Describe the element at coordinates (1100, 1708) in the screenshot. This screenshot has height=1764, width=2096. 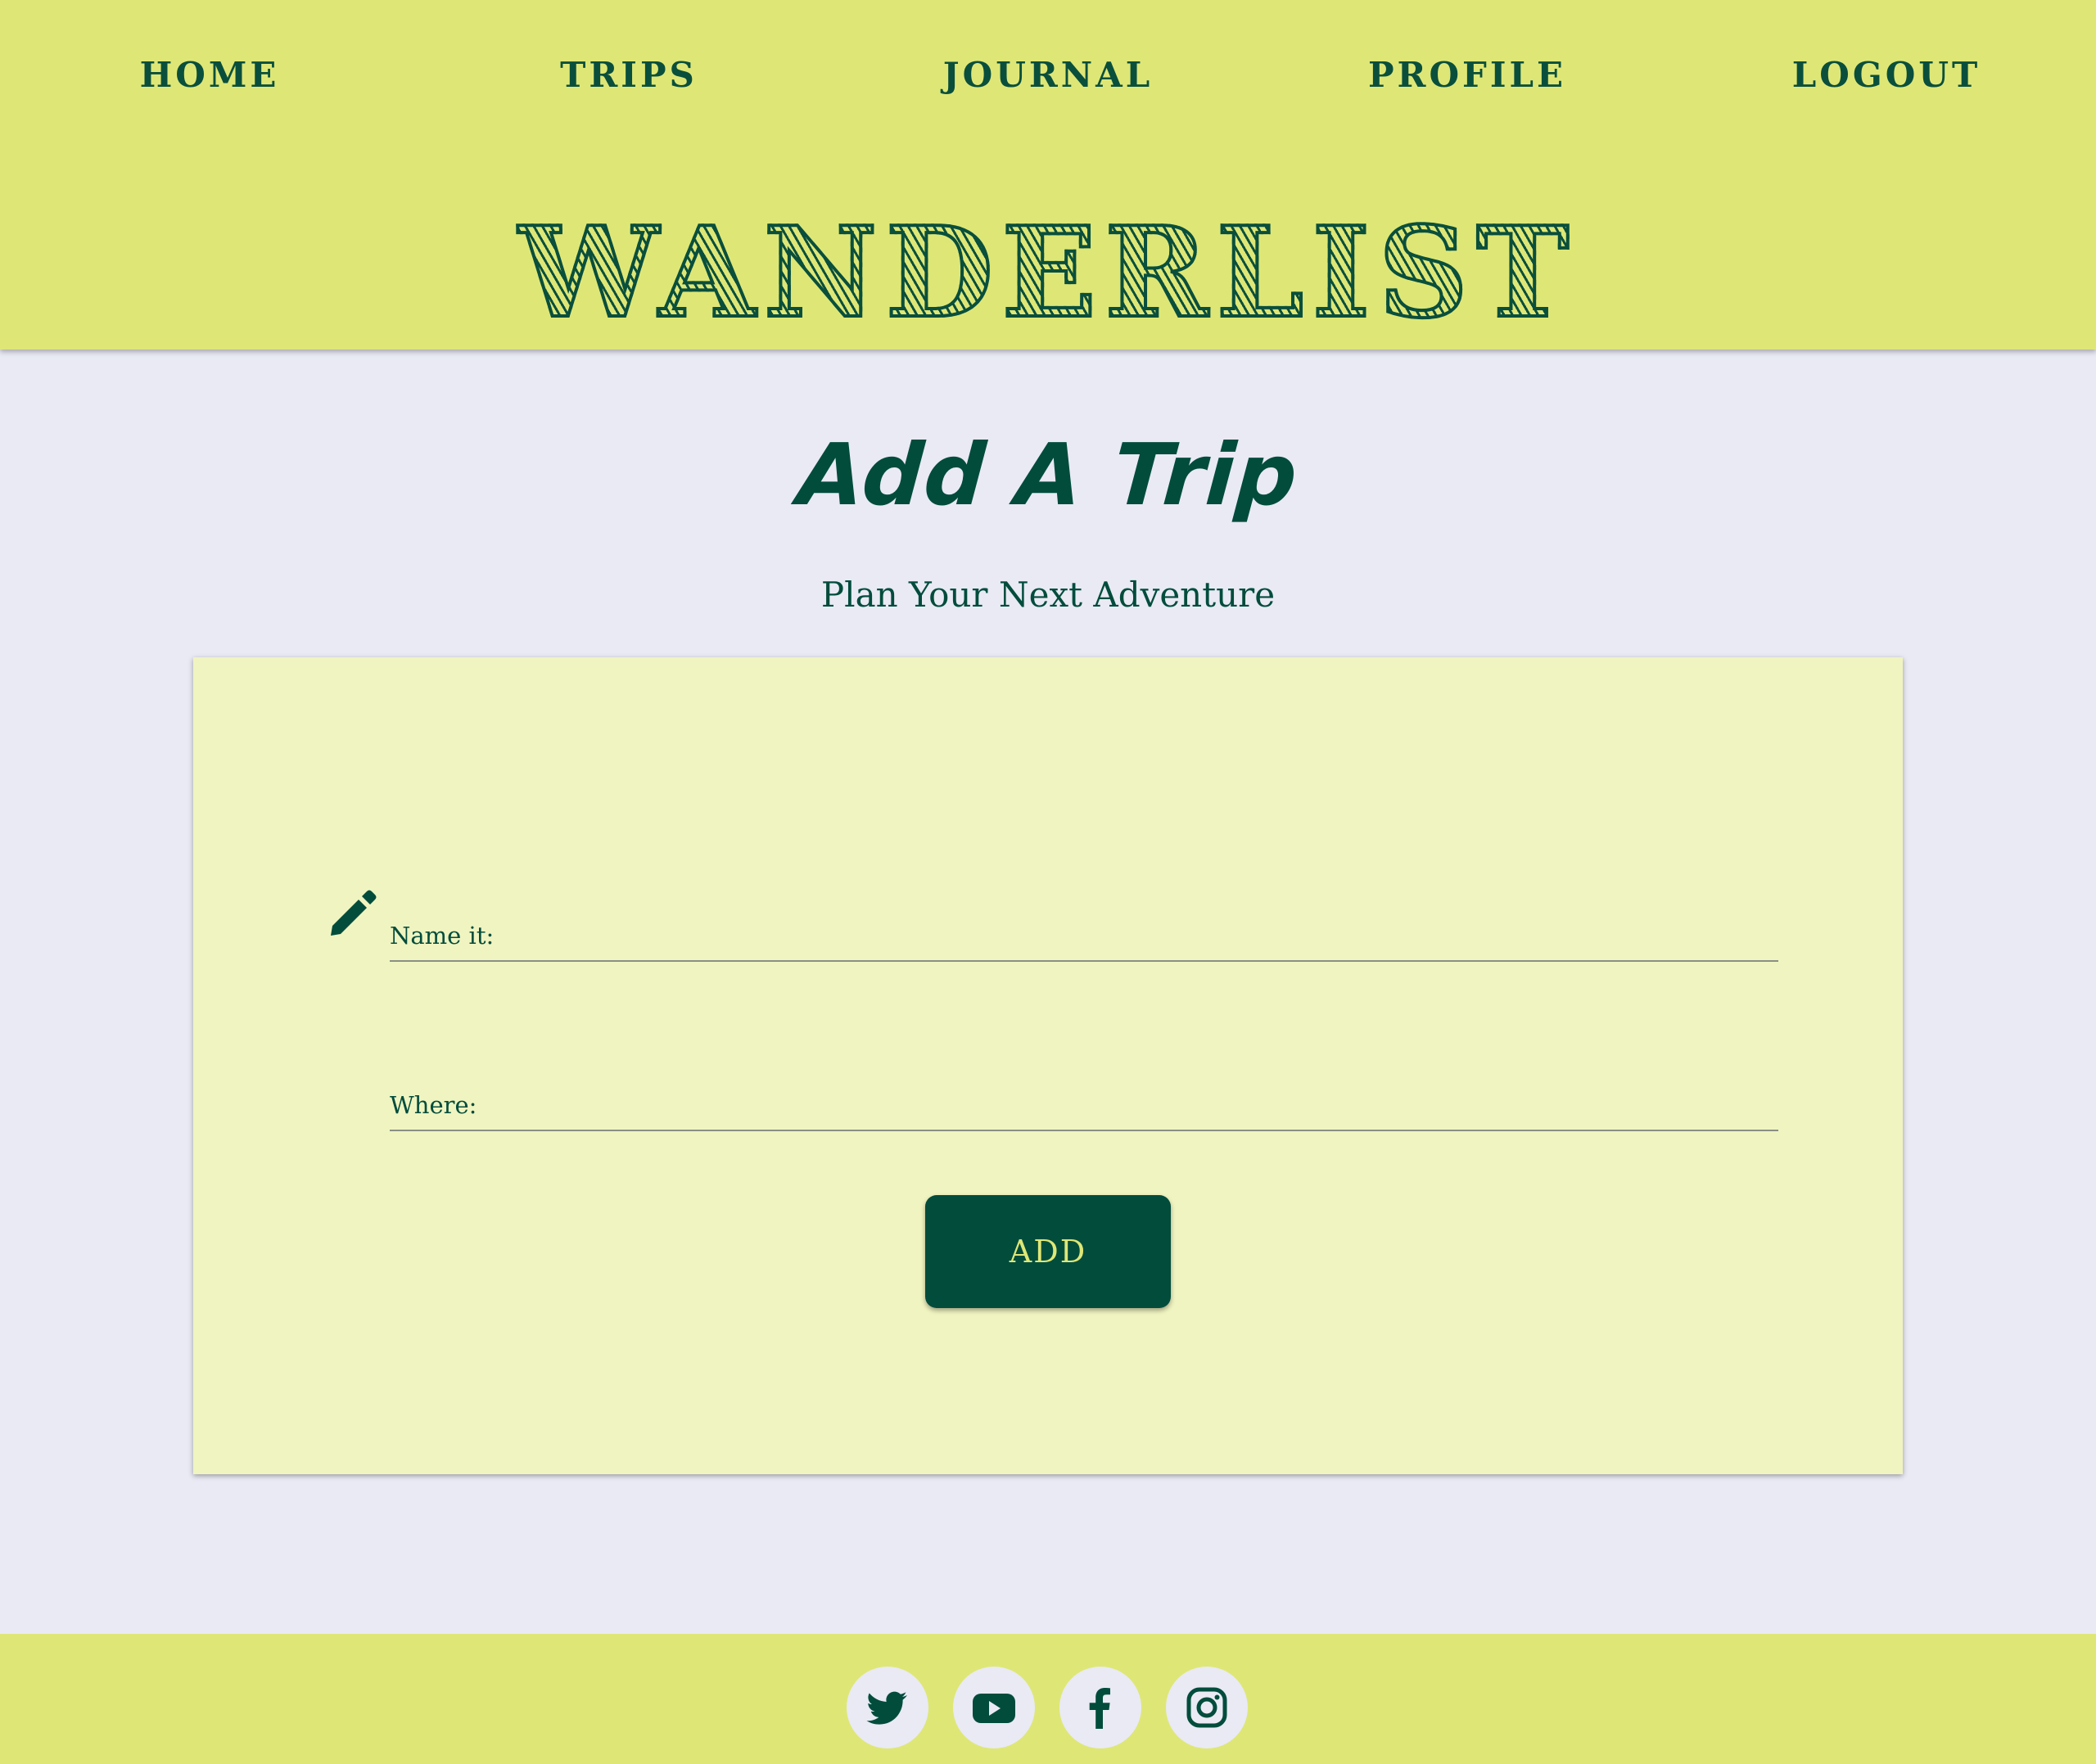
I see `facebook-icon` at that location.